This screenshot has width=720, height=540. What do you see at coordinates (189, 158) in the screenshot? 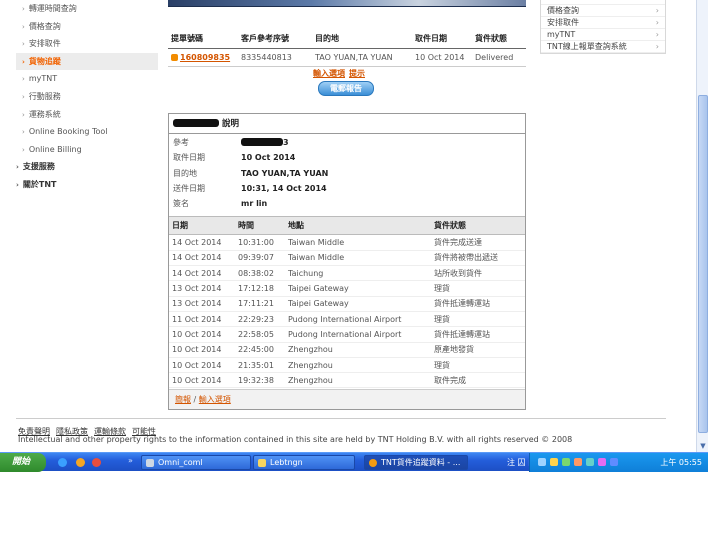
I see `info-label: 取件日期` at bounding box center [189, 158].